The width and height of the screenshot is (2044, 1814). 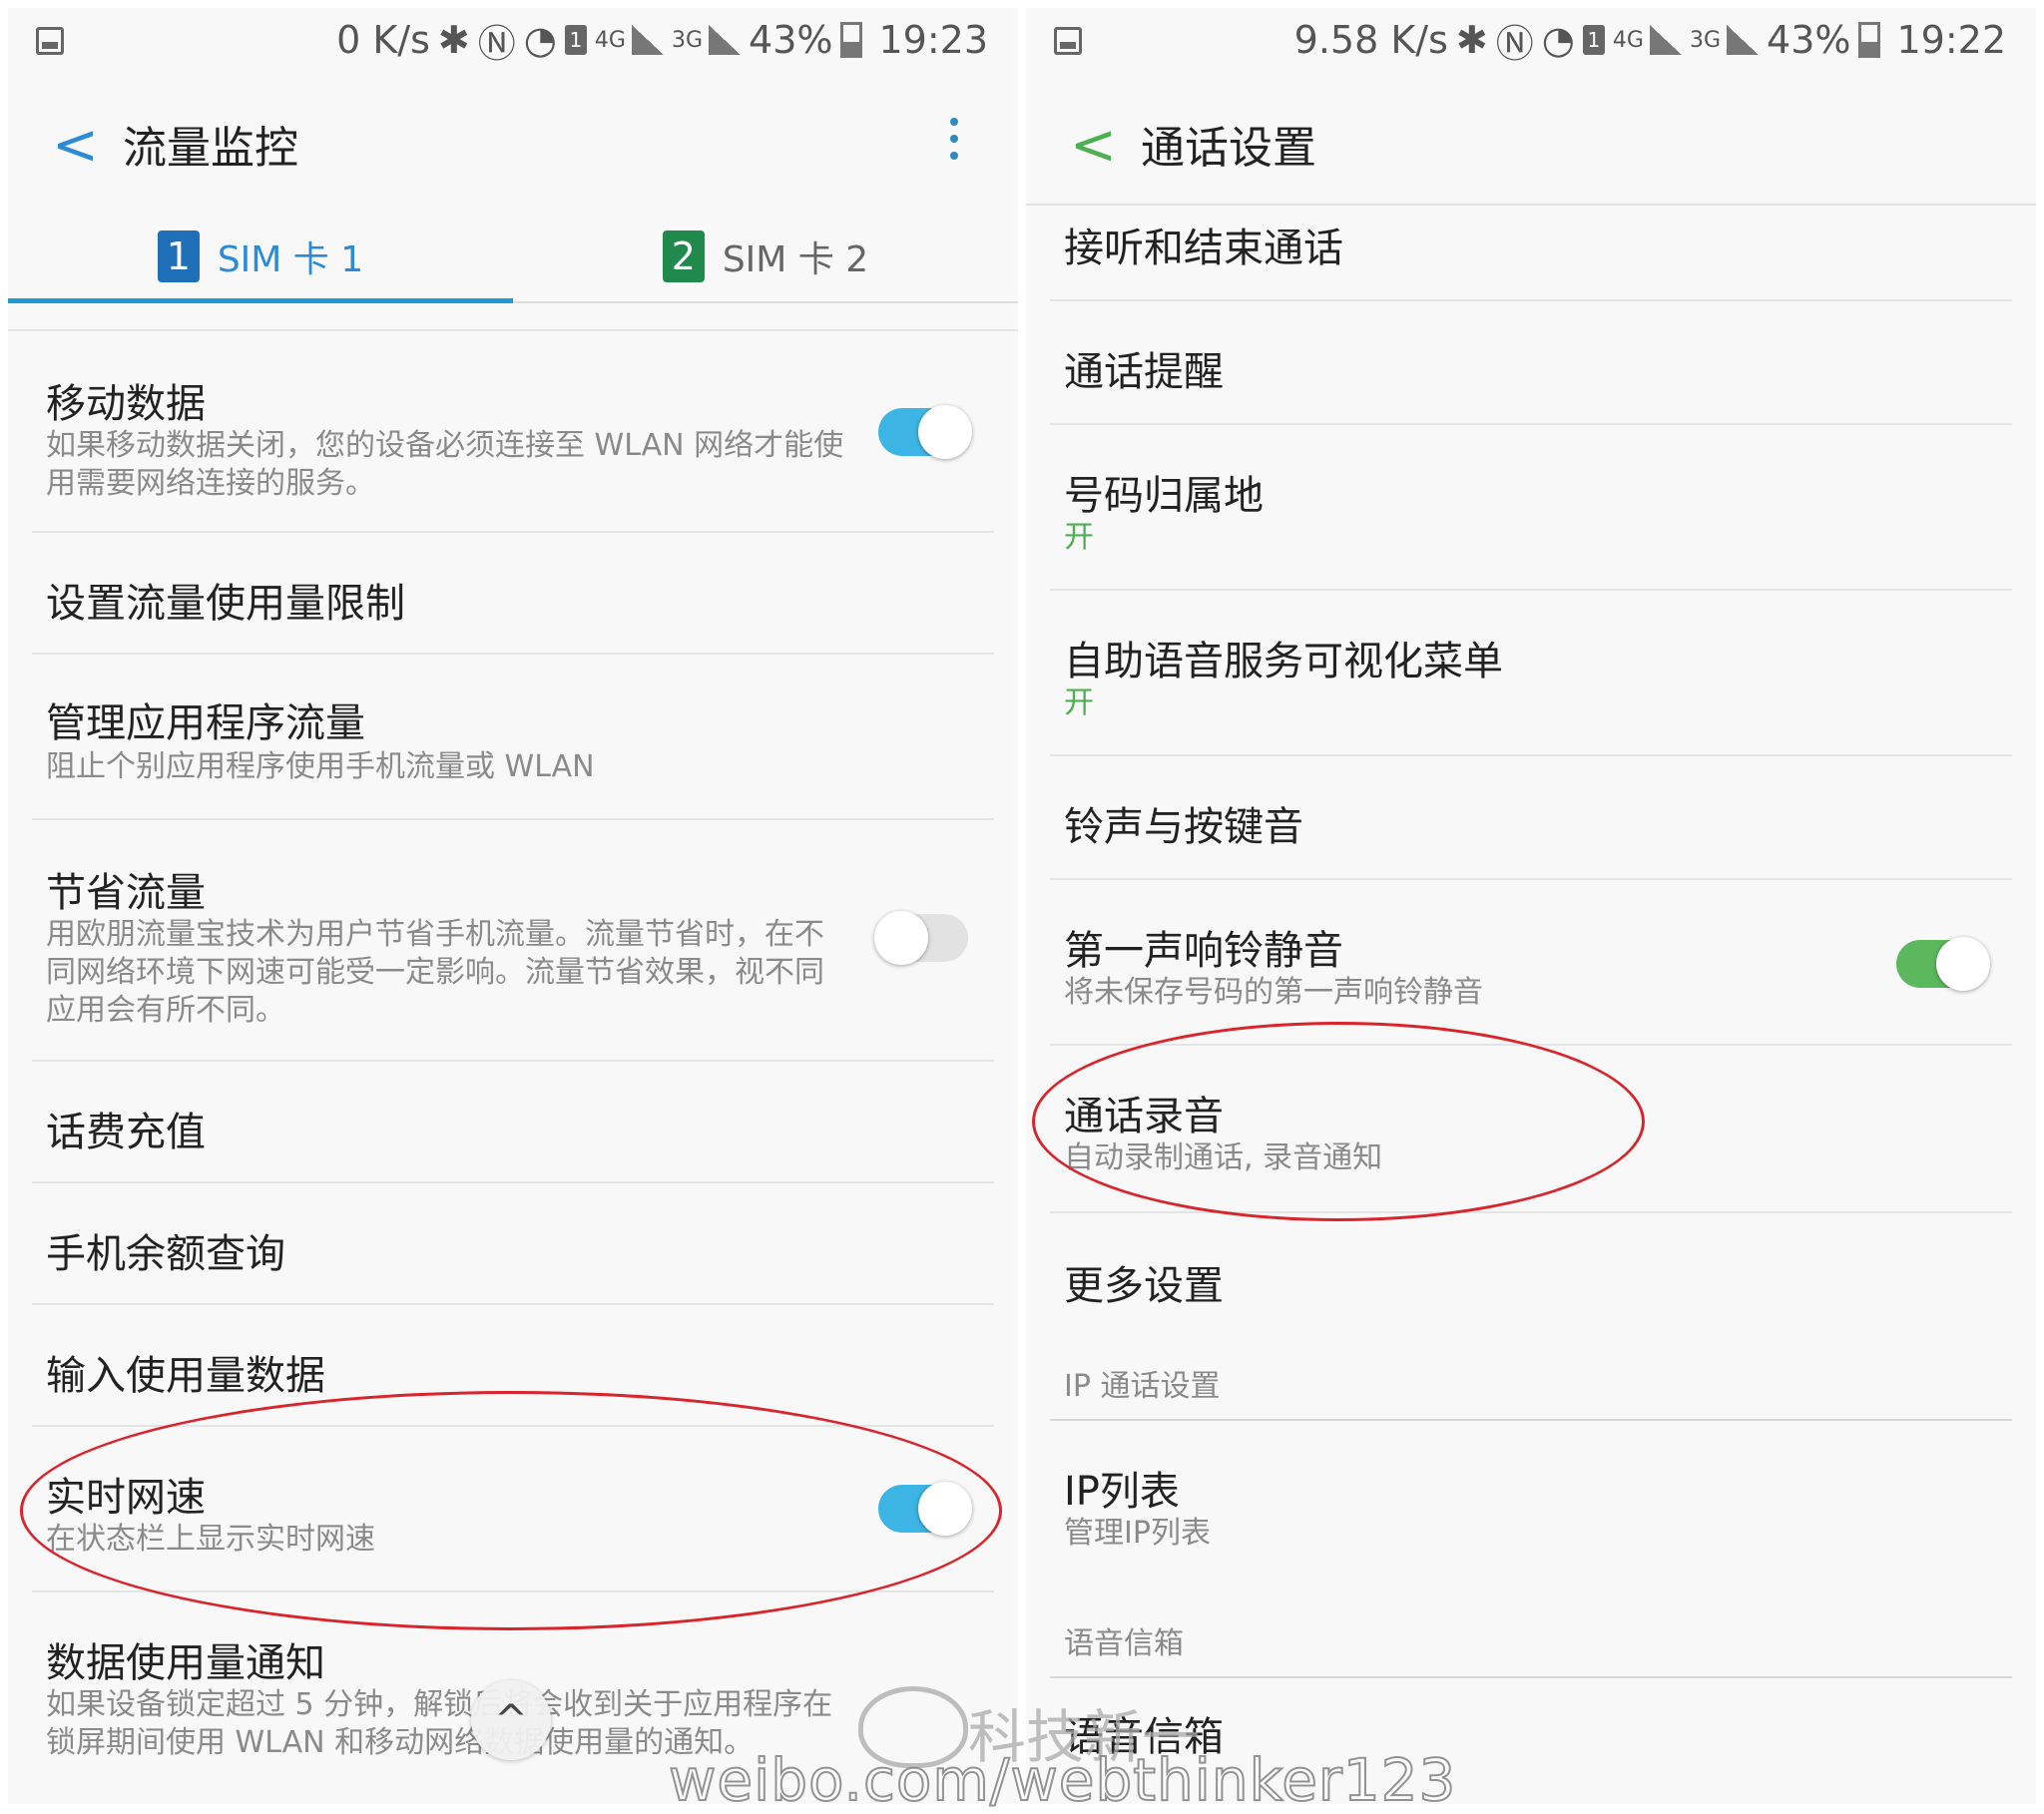 I want to click on enter-usage-data-item: 输入使用量数据, so click(x=513, y=1366).